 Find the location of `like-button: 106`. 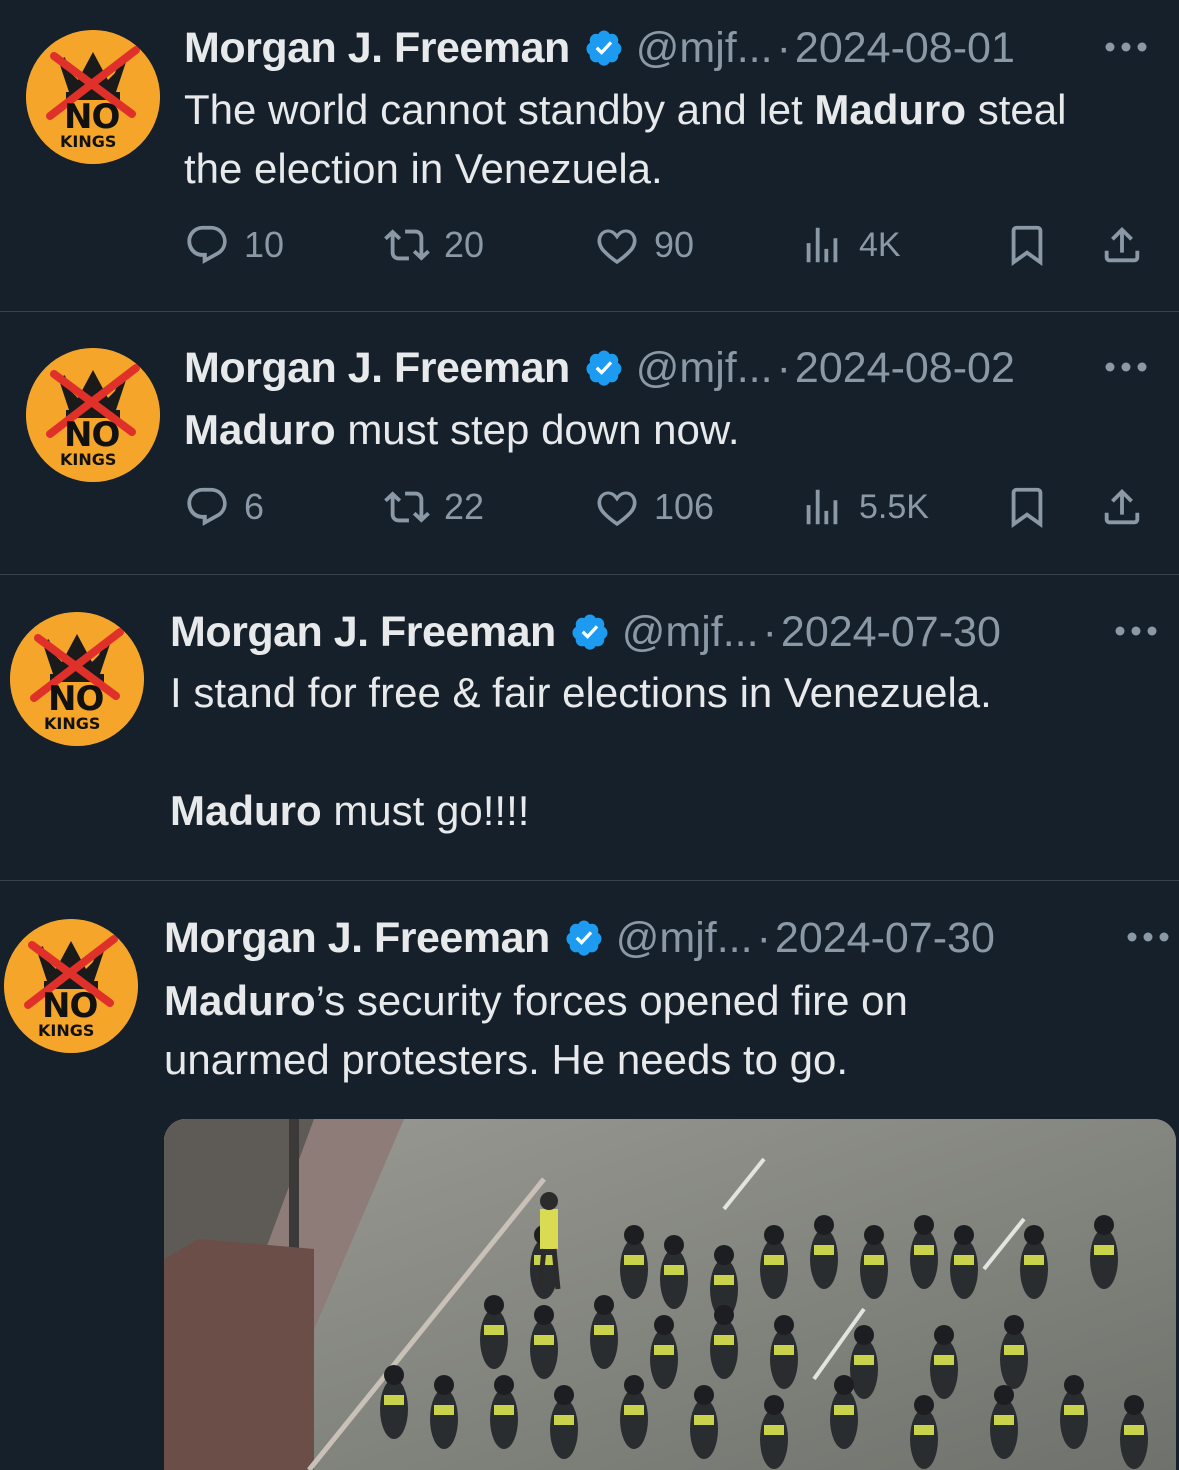

like-button: 106 is located at coordinates (654, 507).